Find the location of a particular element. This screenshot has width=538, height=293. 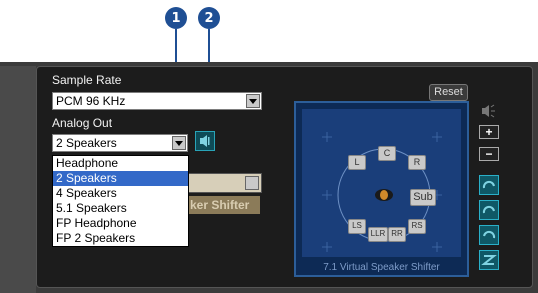

speaker-sub: Sub is located at coordinates (423, 197).